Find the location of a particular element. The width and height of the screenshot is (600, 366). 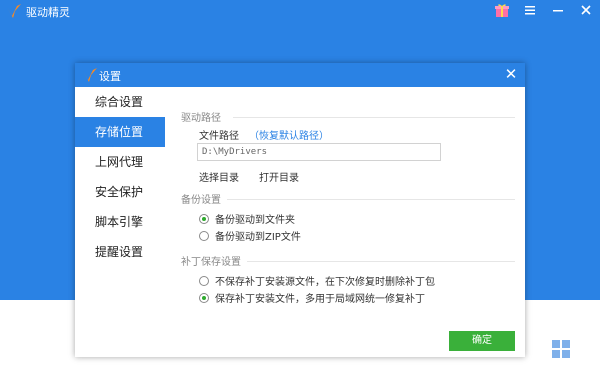

sidebar-item-script-engine: 脚本引擎 is located at coordinates (120, 222).